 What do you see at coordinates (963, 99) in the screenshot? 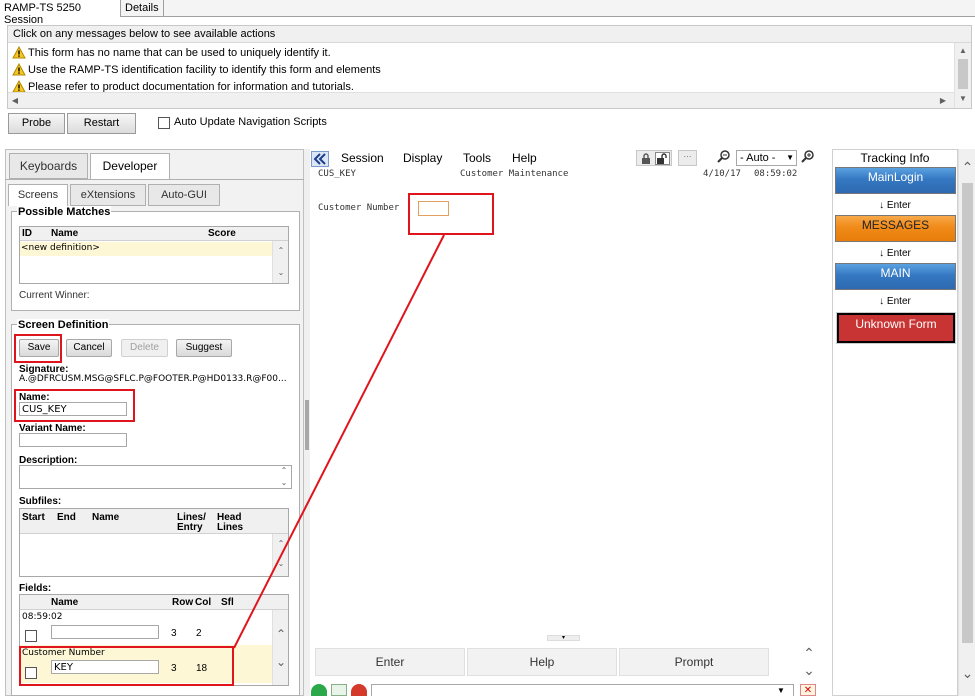
I see `scroll-down-icon: ▼` at bounding box center [963, 99].